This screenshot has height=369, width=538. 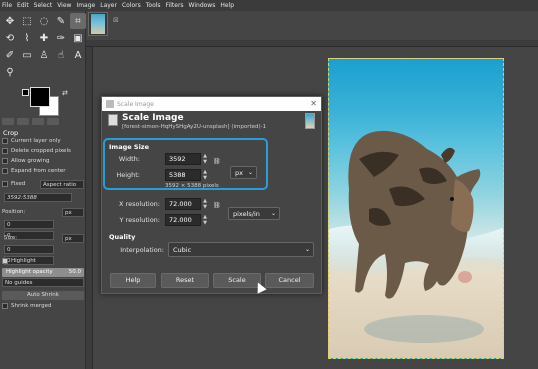 I want to click on aspect-ratio-select: Aspect ratio, so click(x=62, y=184).